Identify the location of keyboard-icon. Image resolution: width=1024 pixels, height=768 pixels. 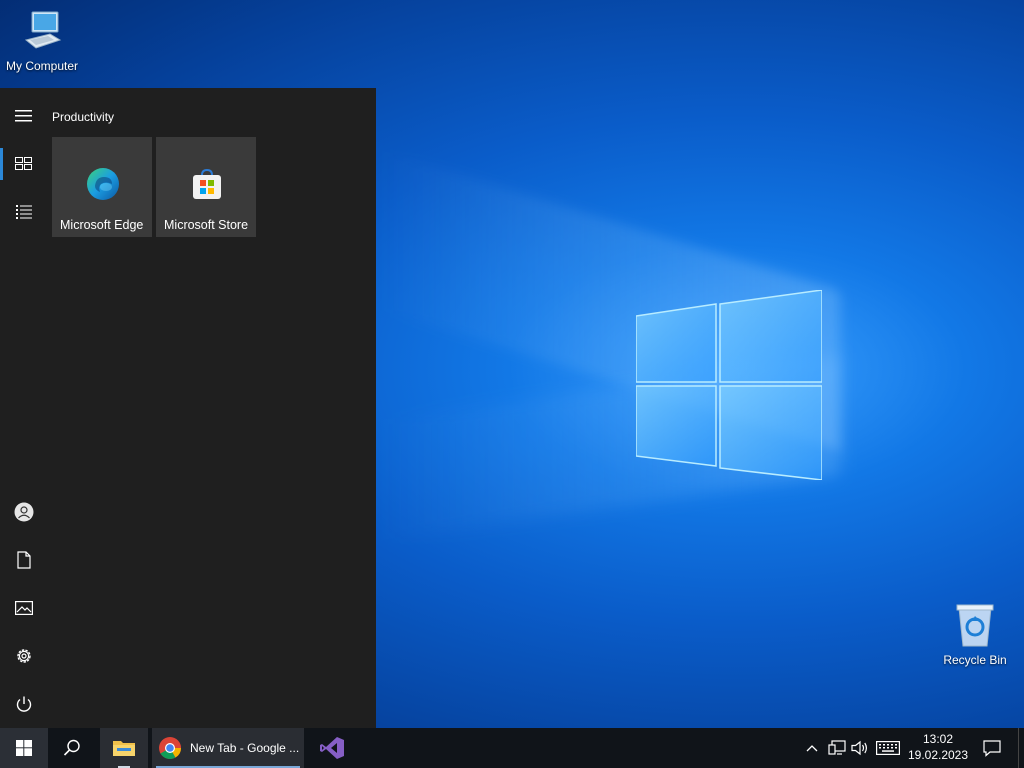
(888, 748).